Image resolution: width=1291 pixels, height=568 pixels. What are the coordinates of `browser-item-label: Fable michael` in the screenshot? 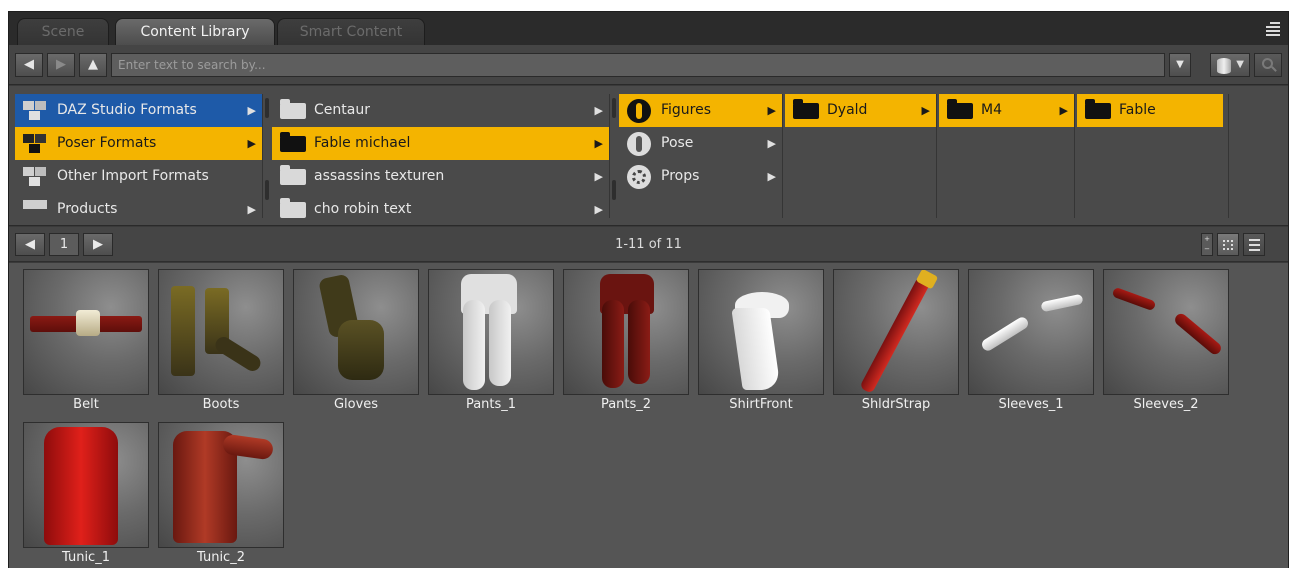 It's located at (362, 143).